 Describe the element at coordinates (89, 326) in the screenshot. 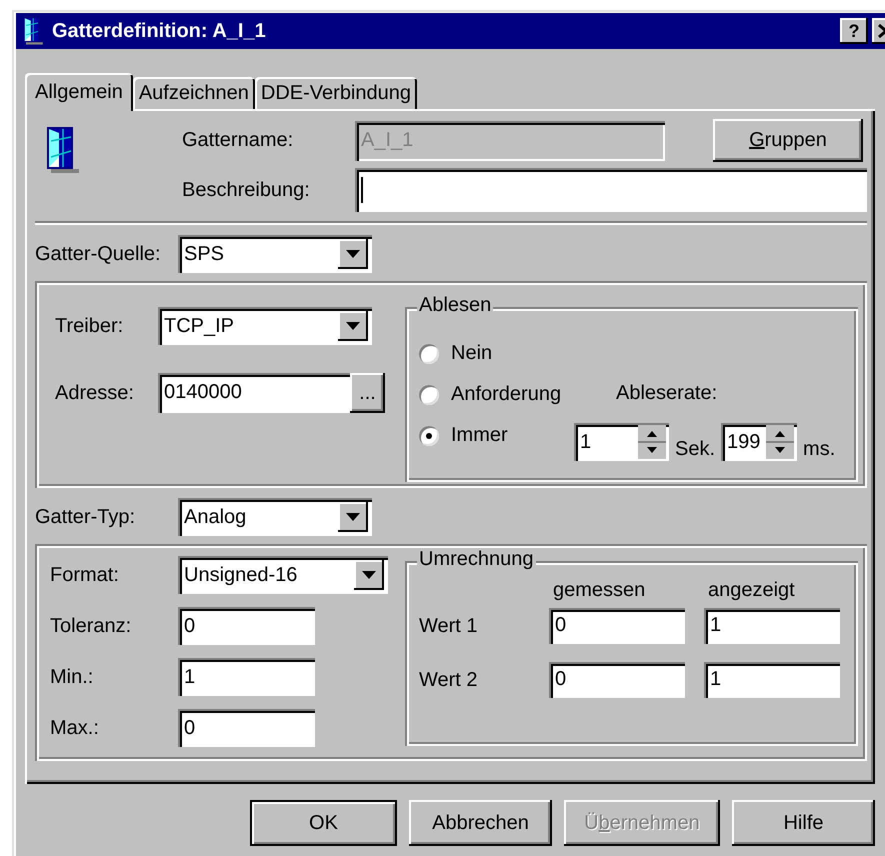

I see `field-label: Treiber:` at that location.